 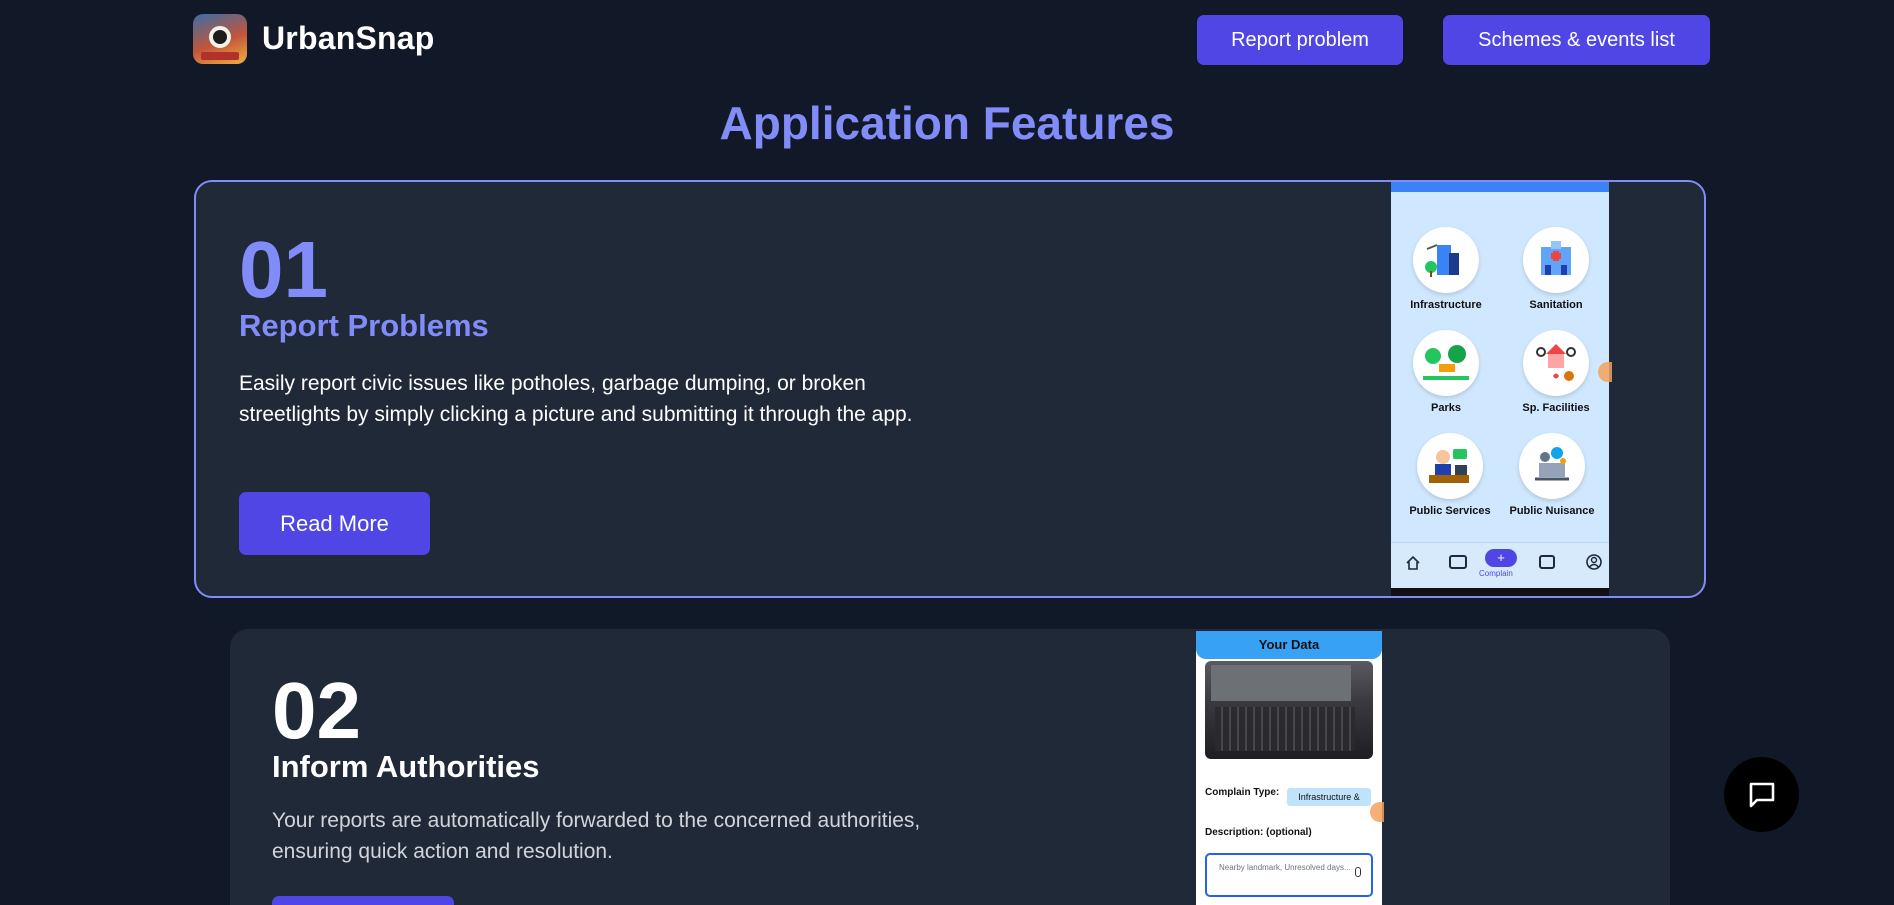 I want to click on tab-complain-label: Complain, so click(x=1496, y=573).